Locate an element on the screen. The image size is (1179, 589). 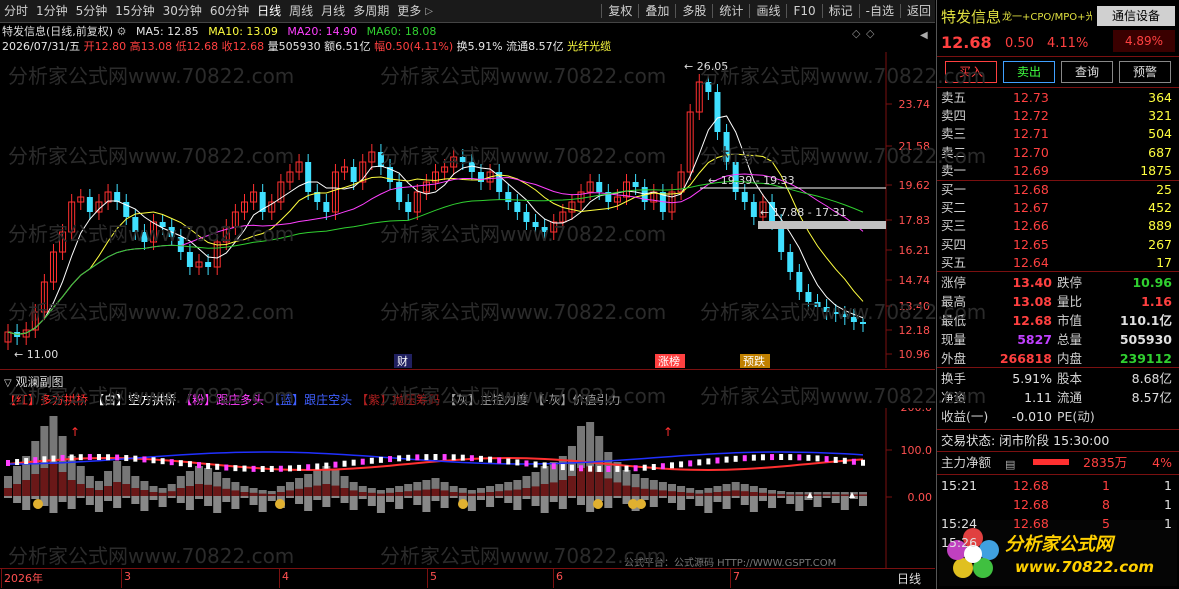
action-button-0: 复权 is located at coordinates (620, 11).